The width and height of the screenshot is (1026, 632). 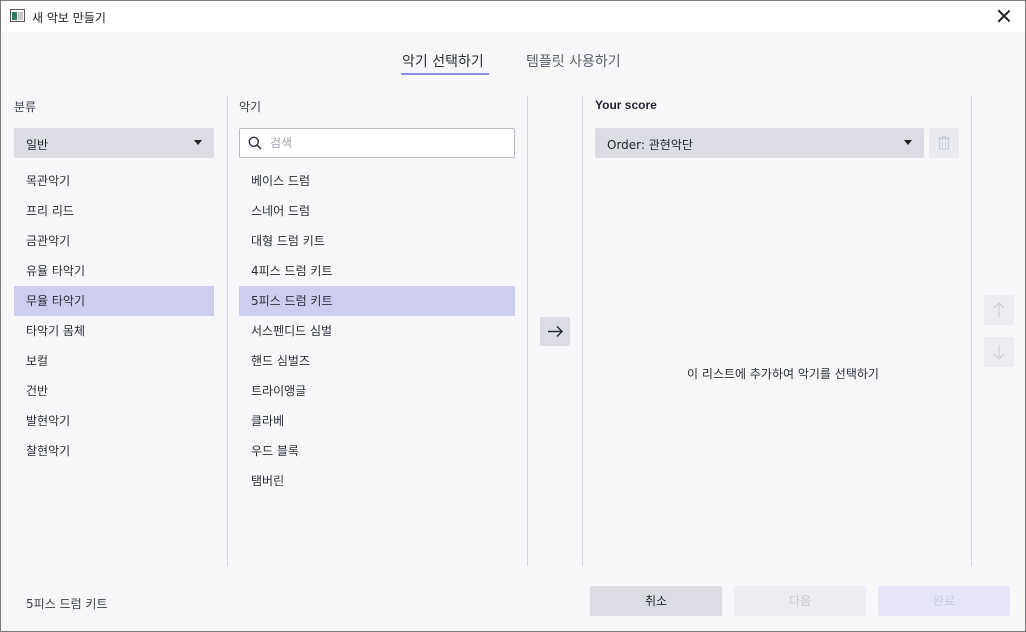 What do you see at coordinates (377, 301) in the screenshot?
I see `instrument-list-item: 5피스 드럼 키트` at bounding box center [377, 301].